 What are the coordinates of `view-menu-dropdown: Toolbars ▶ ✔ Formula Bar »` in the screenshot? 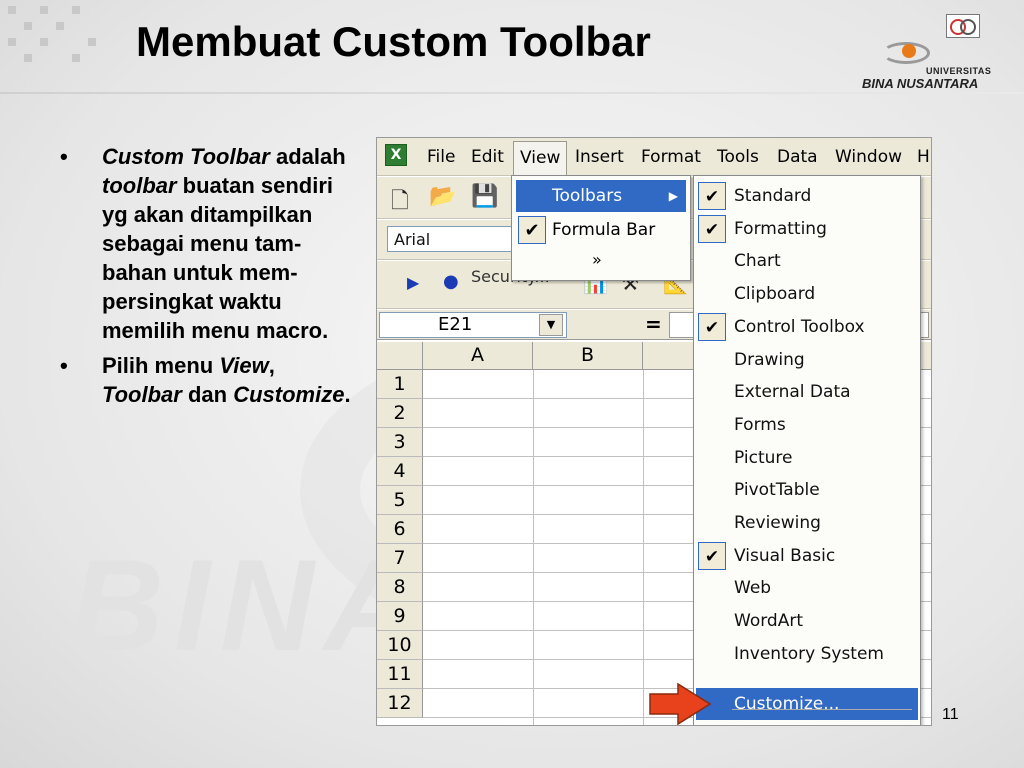 It's located at (601, 228).